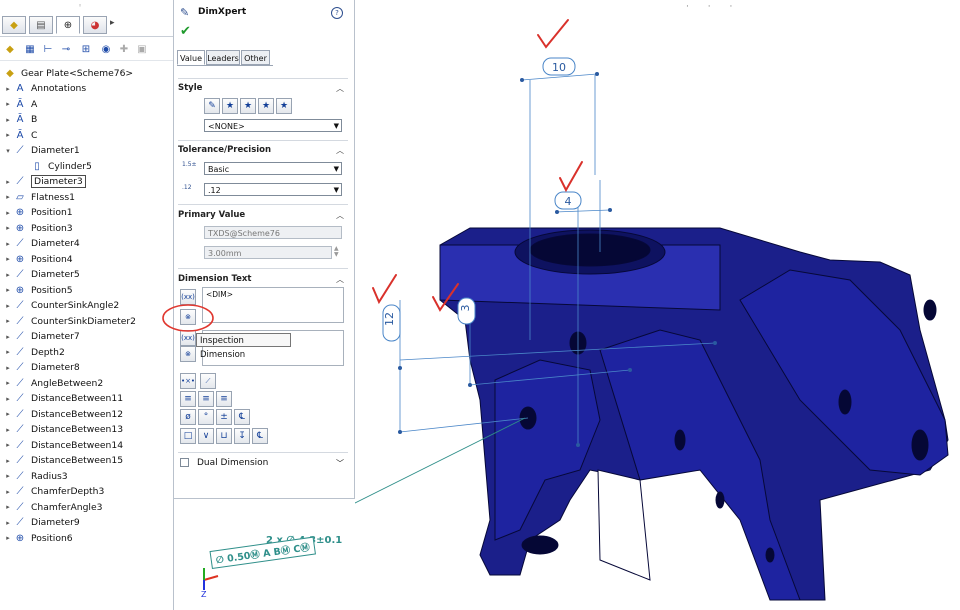 This screenshot has height=610, width=960. I want to click on tree-item: ▸ ⟋ CounterSinkAngle2, so click(86, 305).